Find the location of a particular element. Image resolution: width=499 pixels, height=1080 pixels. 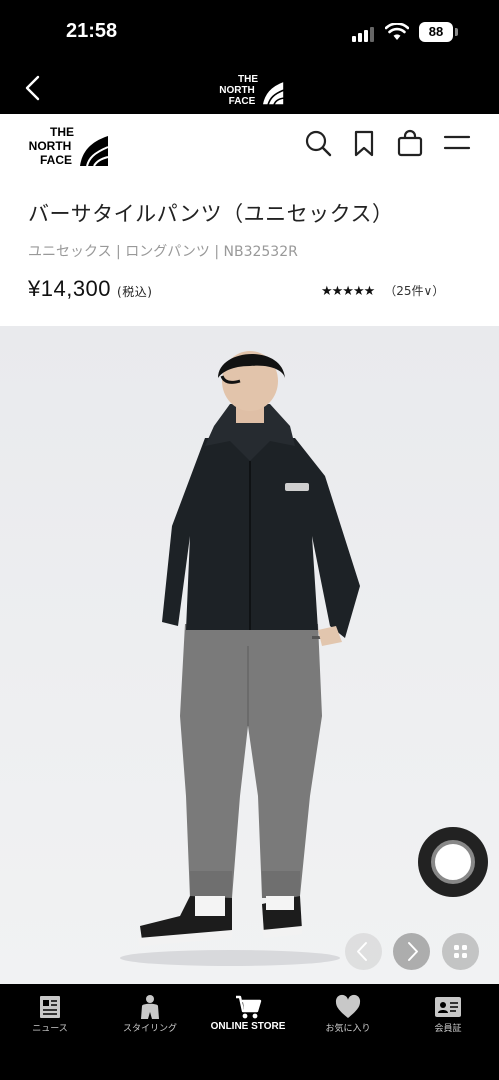

battery-indicator: 88 is located at coordinates (438, 32).